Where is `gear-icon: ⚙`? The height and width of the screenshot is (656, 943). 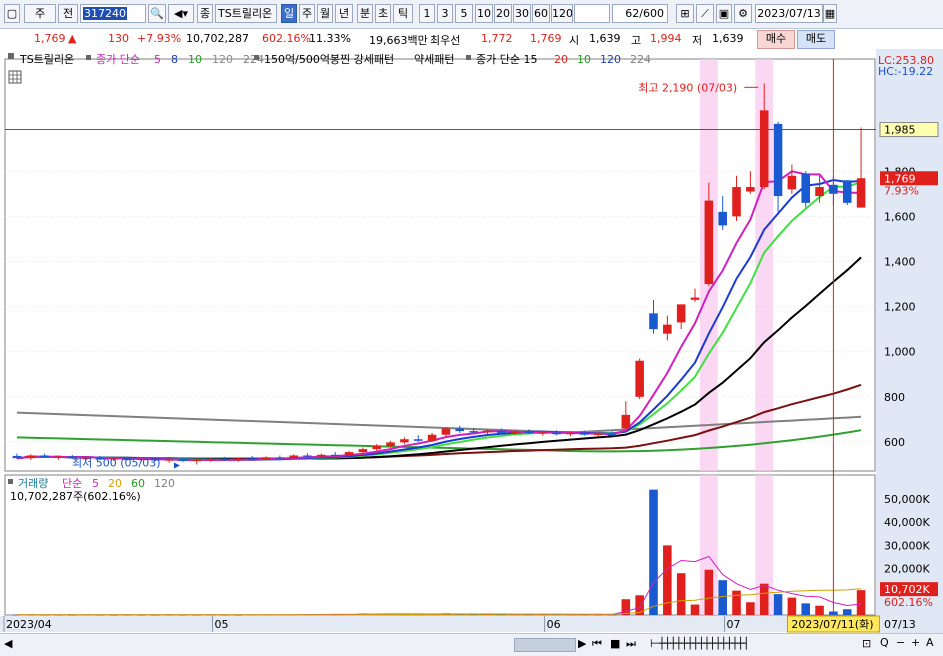 gear-icon: ⚙ is located at coordinates (743, 13).